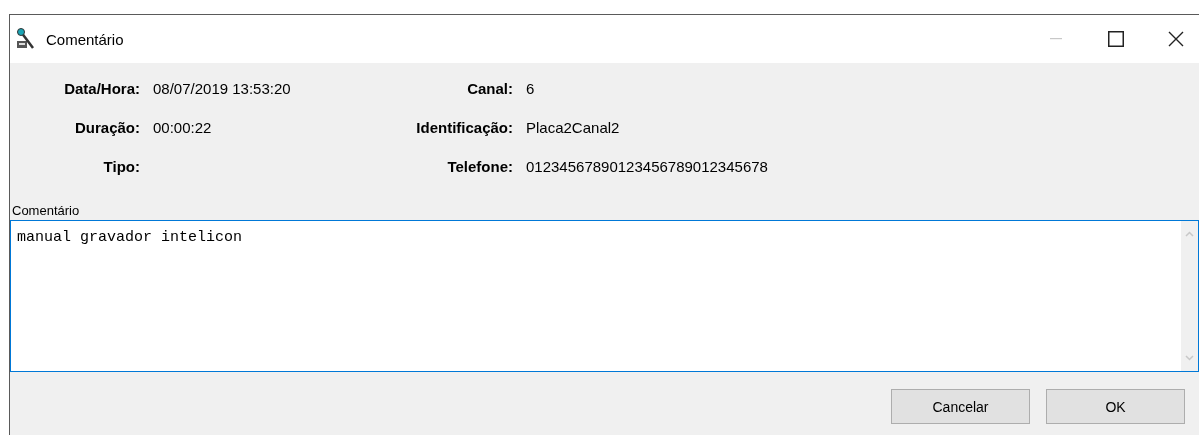  I want to click on field-label: Identificação:, so click(464, 127).